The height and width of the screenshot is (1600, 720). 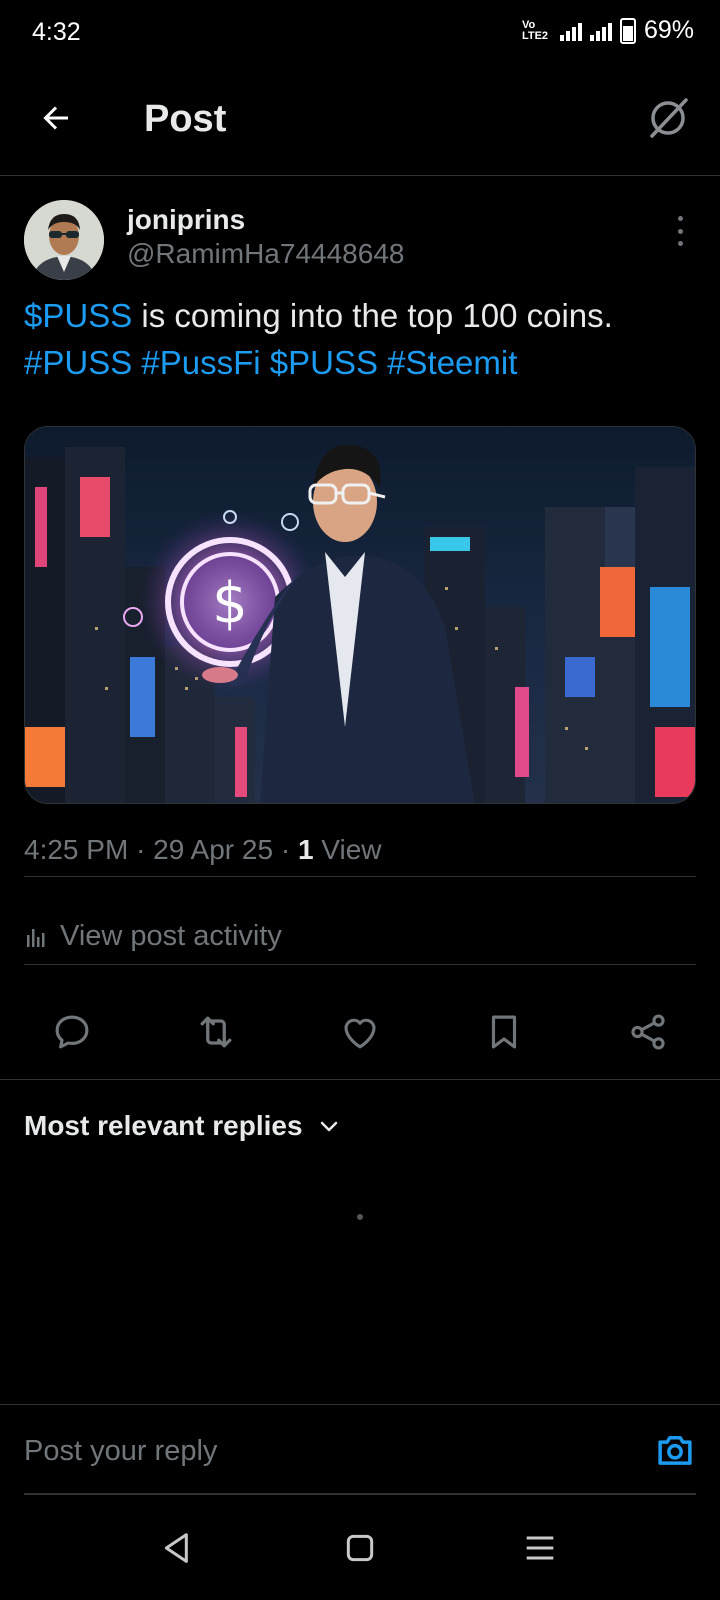 What do you see at coordinates (76, 849) in the screenshot?
I see `post-time: 4:25 PM` at bounding box center [76, 849].